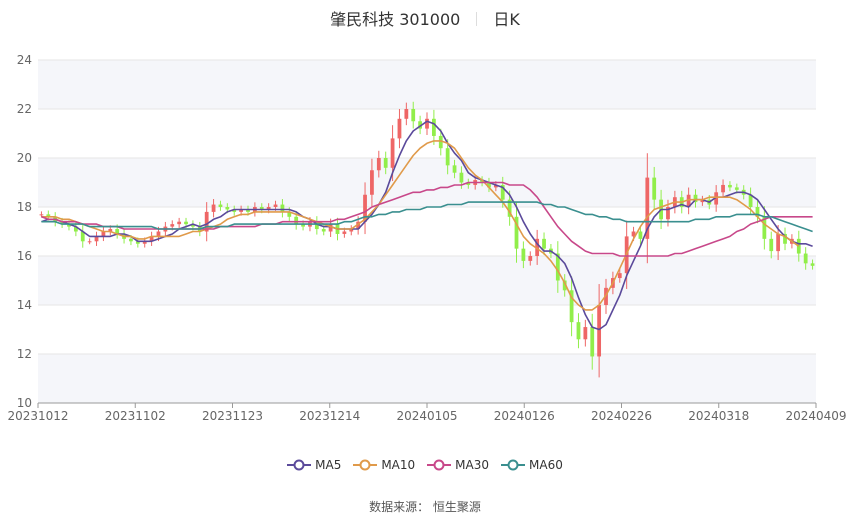 The image size is (850, 517). I want to click on x-tick-label: 20231012, so click(37, 416).